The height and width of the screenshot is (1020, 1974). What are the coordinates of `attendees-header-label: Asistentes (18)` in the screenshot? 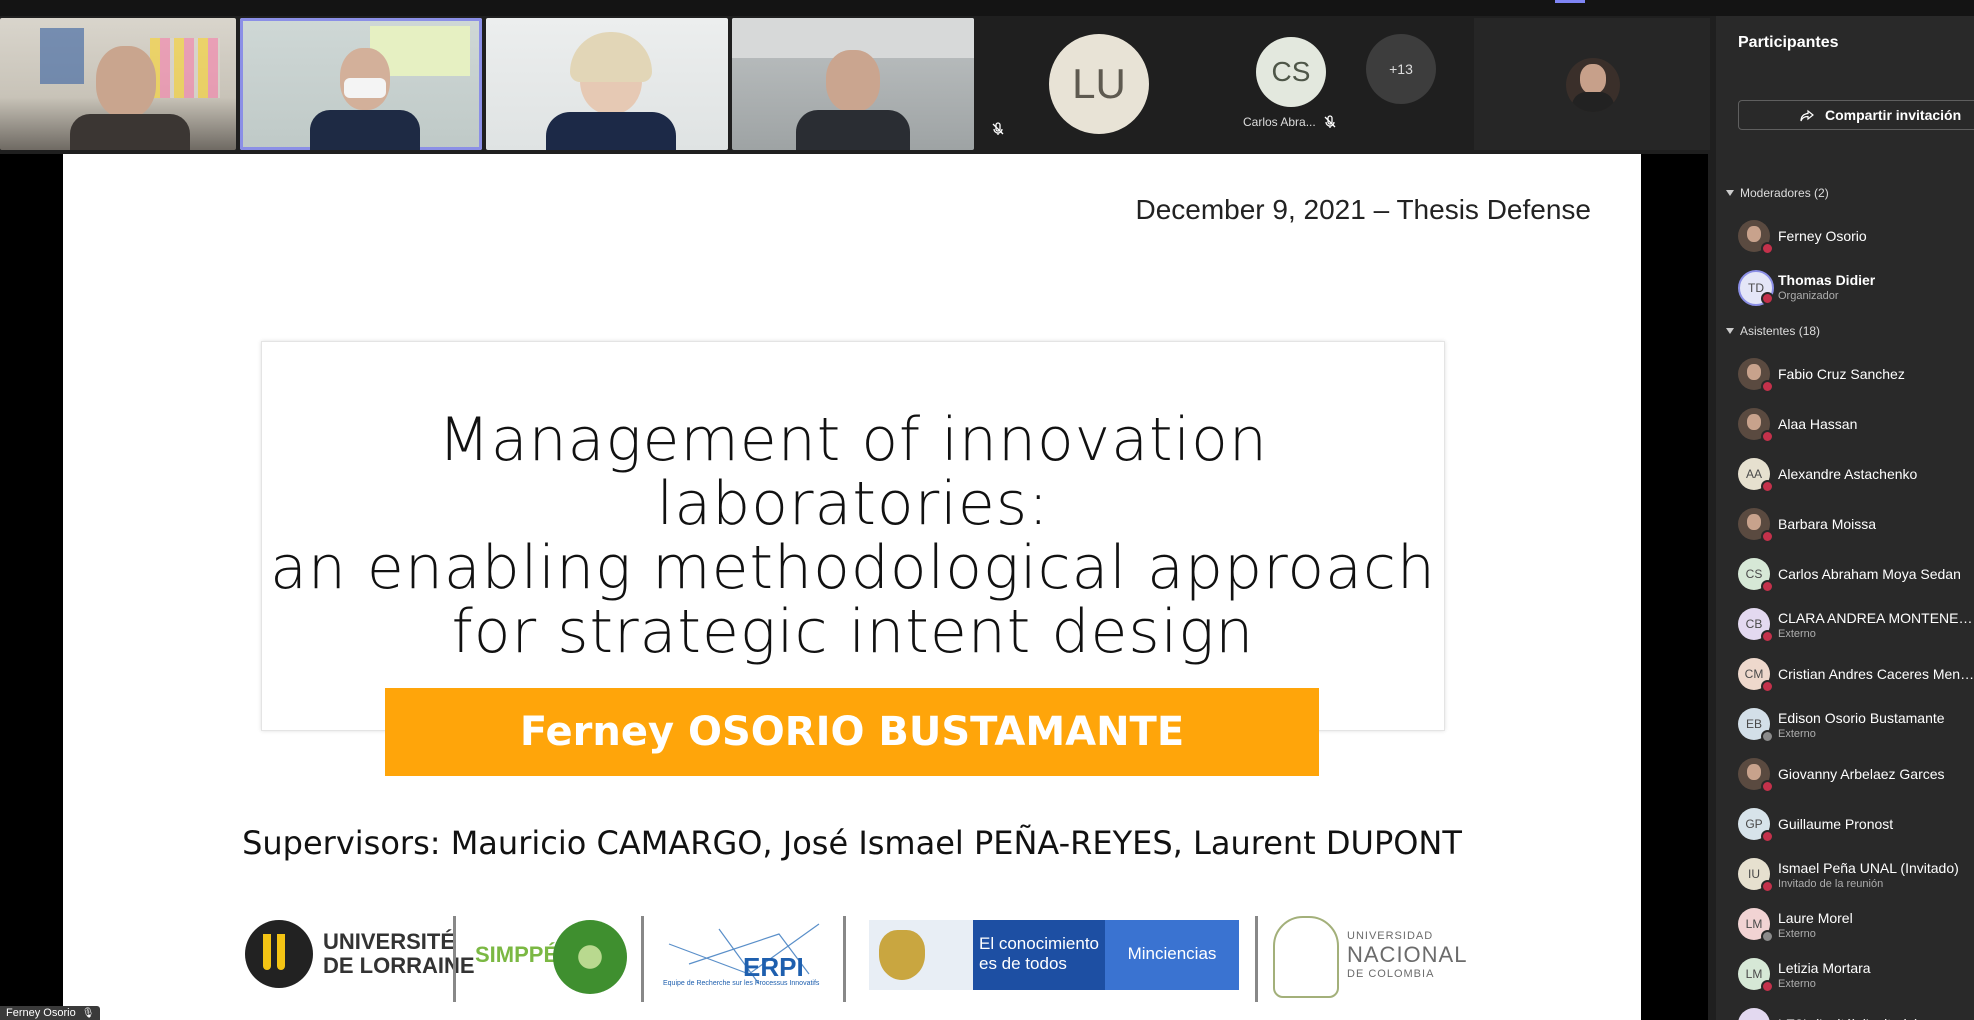 It's located at (1780, 331).